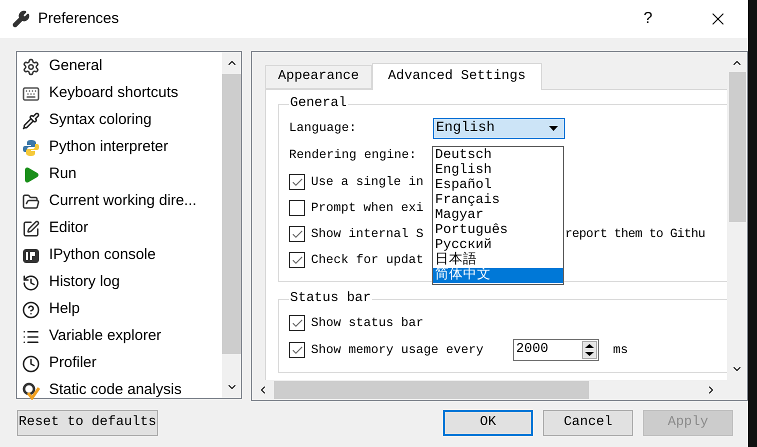 The image size is (757, 447). I want to click on pipette-icon, so click(31, 121).